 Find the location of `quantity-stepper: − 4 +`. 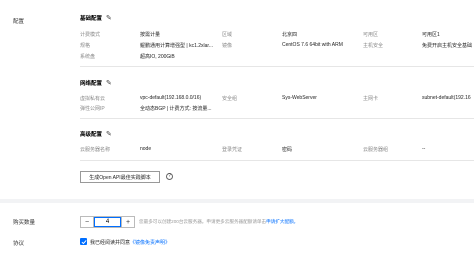

quantity-stepper: − 4 + is located at coordinates (107, 222).